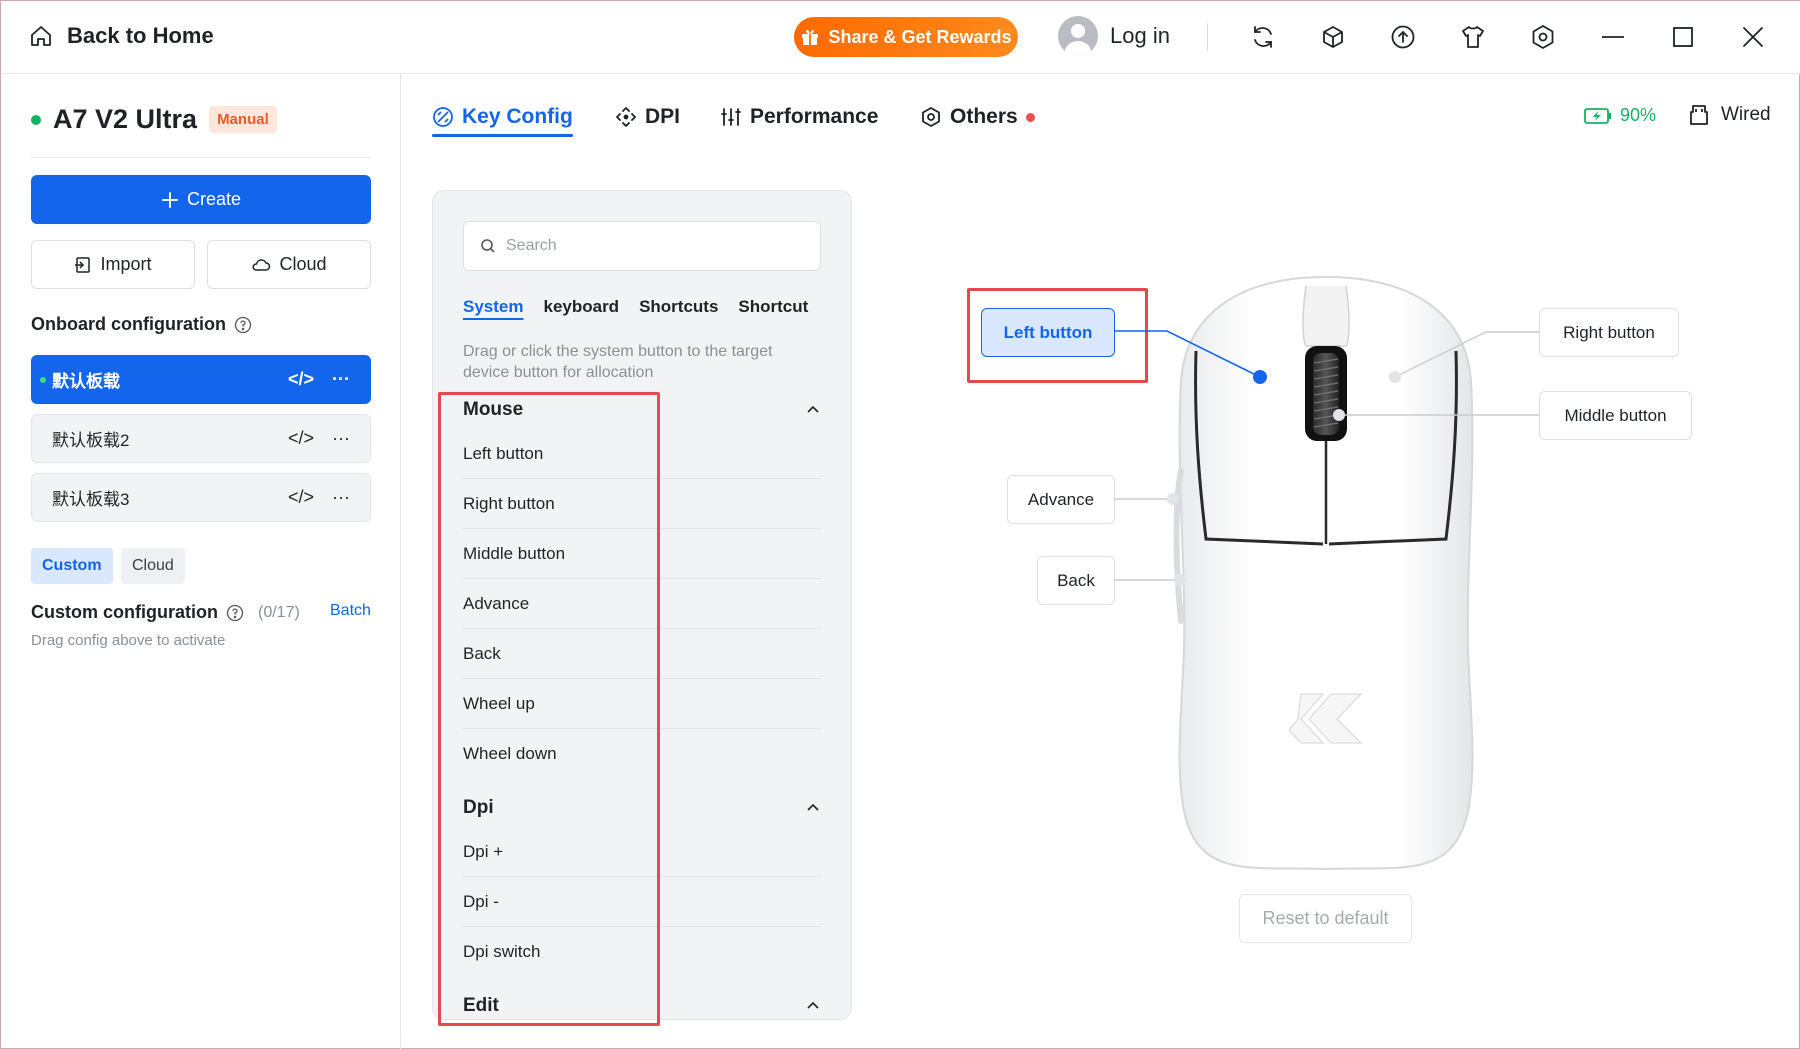 The width and height of the screenshot is (1800, 1049). I want to click on mouse-body, so click(1326, 573).